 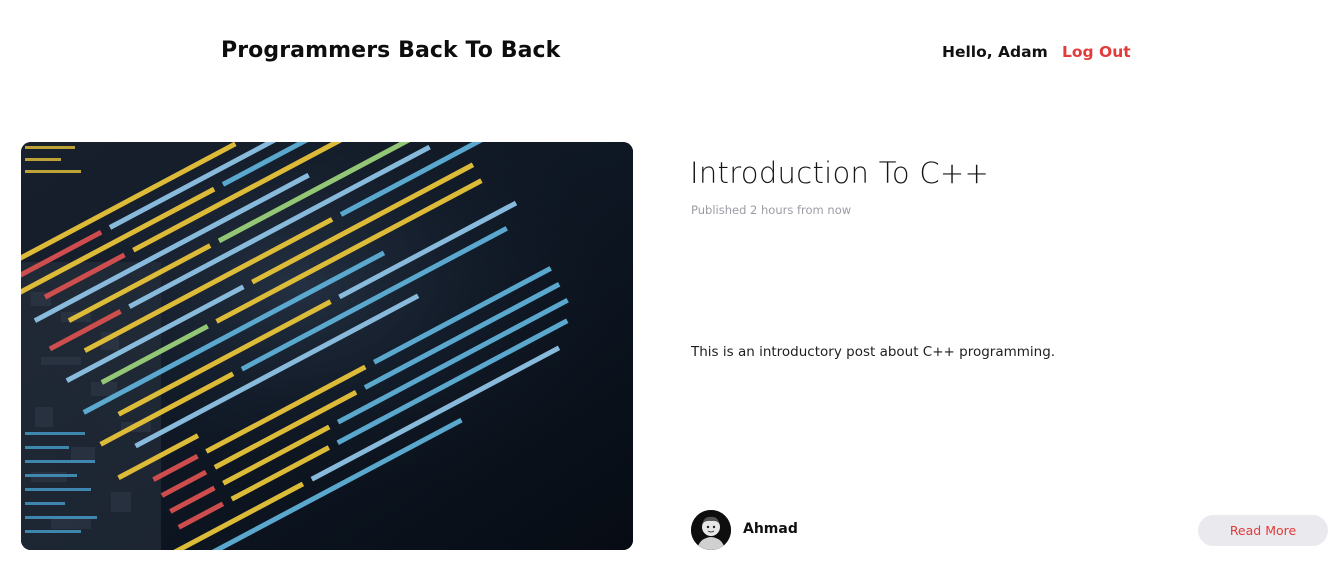 I want to click on site-title: Programmers Back To Back, so click(x=390, y=50).